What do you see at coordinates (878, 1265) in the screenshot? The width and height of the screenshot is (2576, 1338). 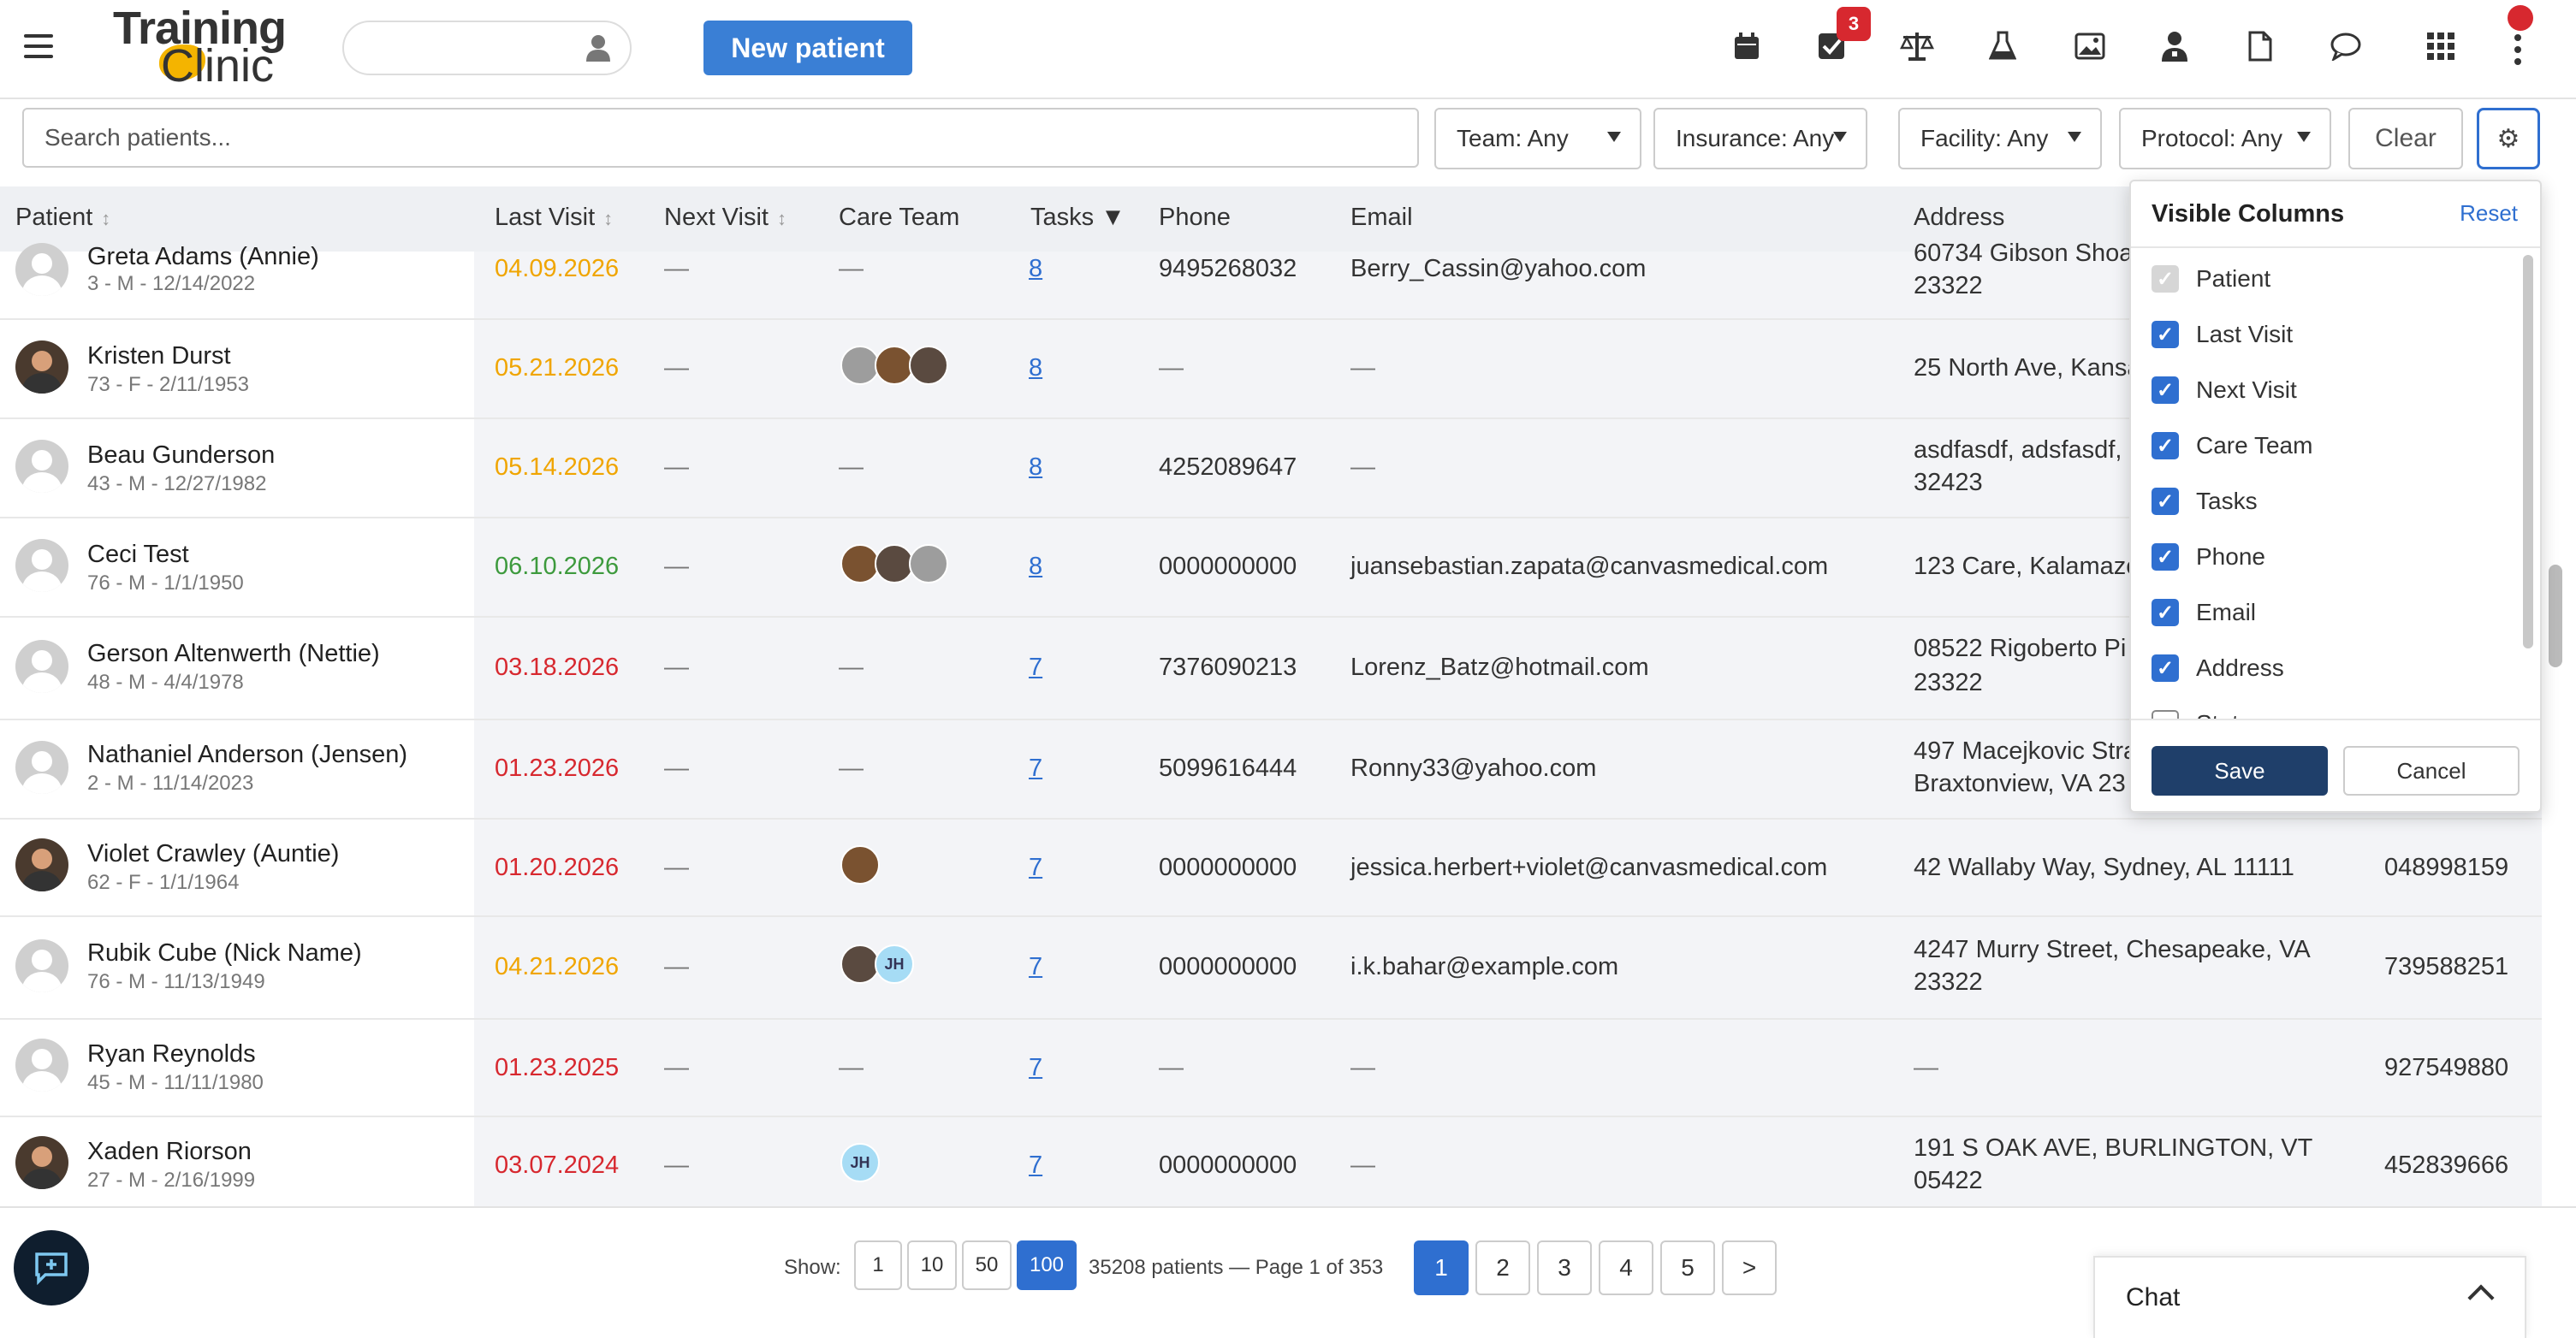 I see `page-size-1: 1` at bounding box center [878, 1265].